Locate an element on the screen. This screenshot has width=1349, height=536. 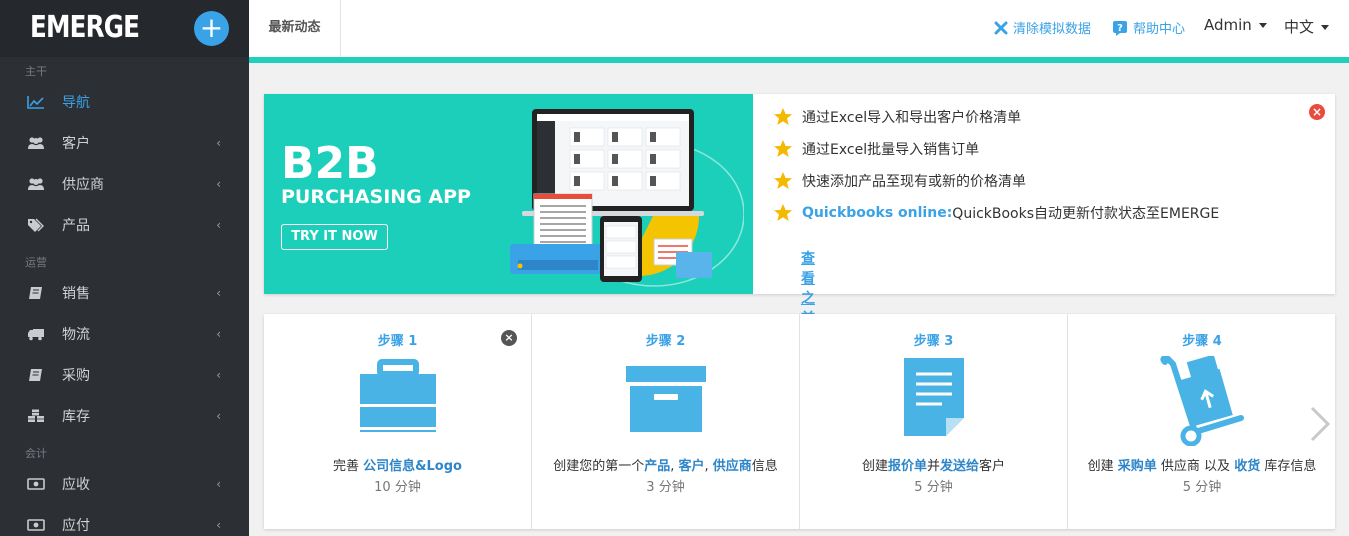
user-menu: Admin is located at coordinates (1235, 25).